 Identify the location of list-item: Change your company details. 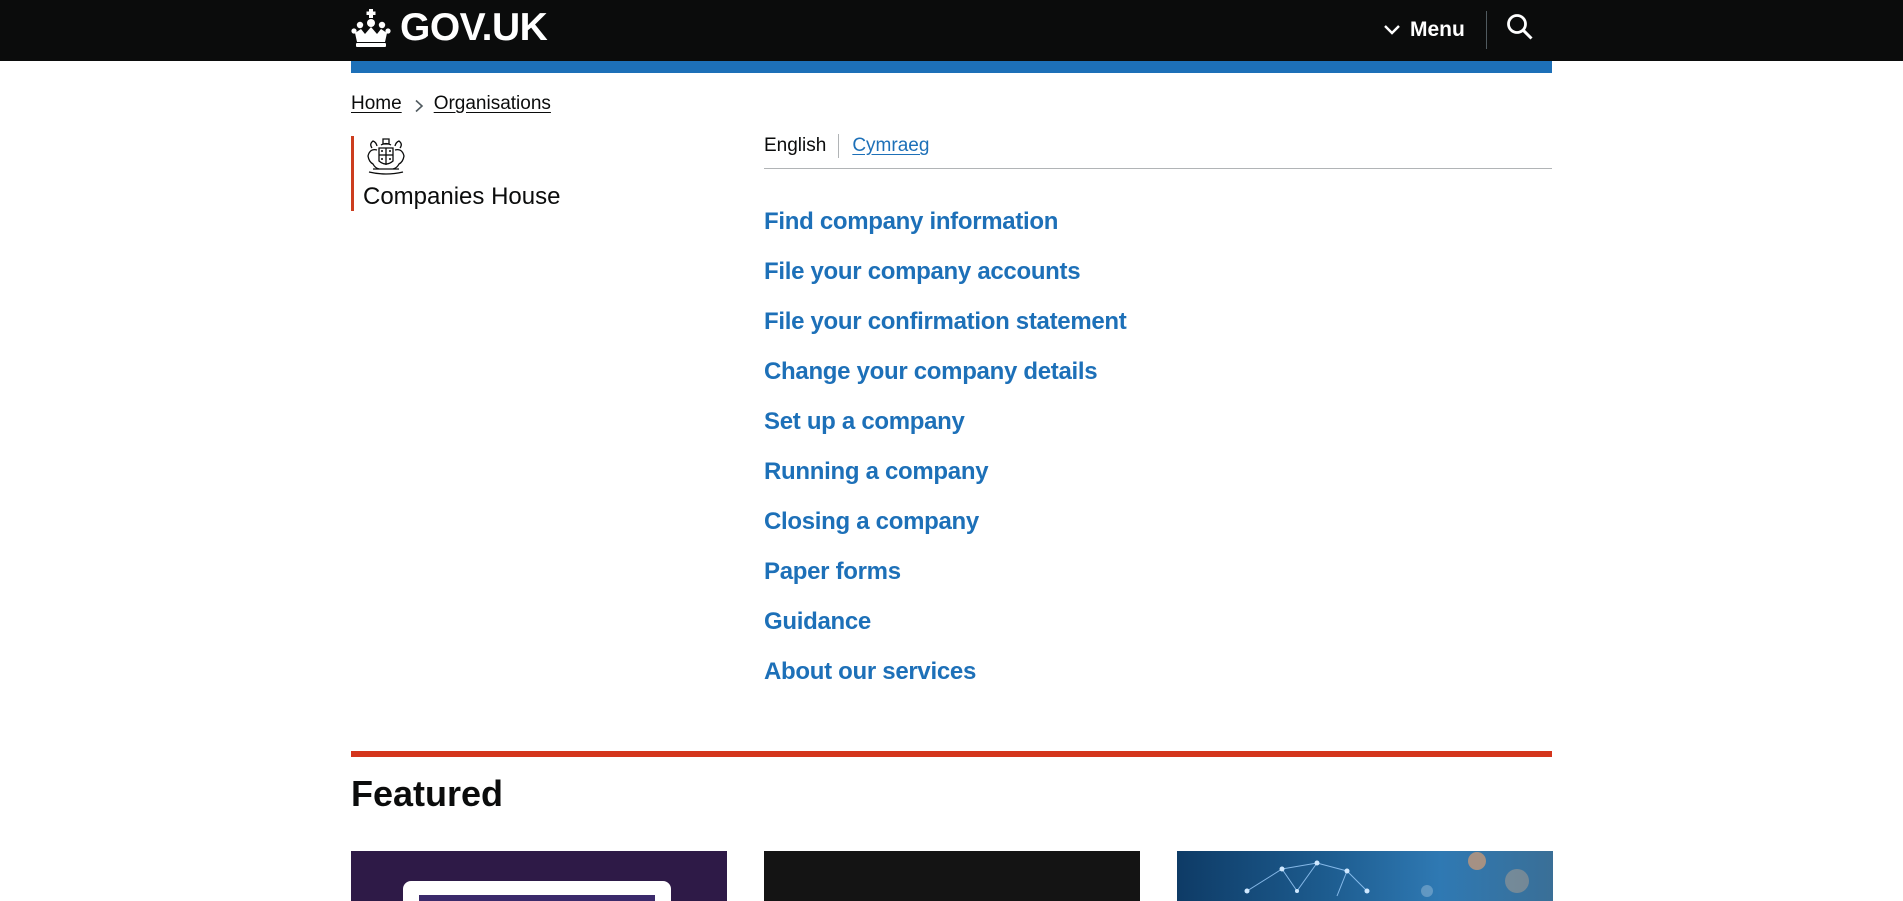
(945, 382).